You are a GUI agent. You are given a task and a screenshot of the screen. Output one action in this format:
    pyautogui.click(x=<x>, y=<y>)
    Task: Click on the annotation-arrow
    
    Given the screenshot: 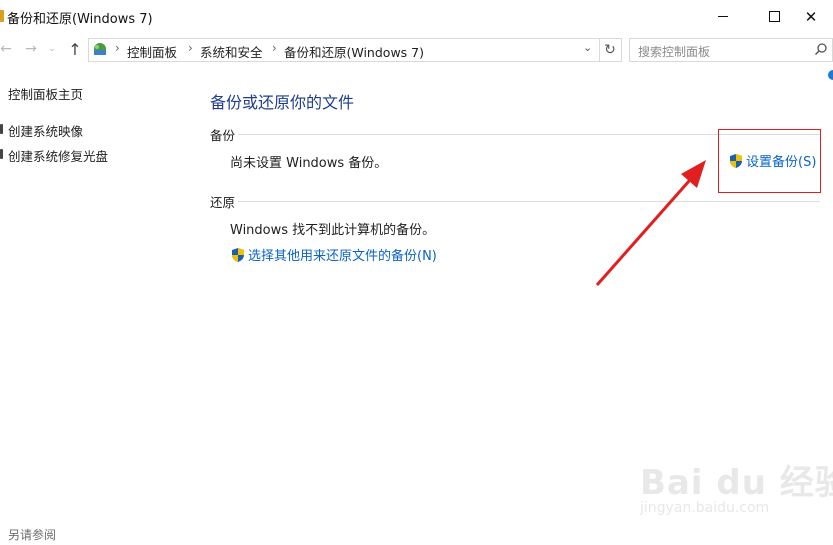 What is the action you would take?
    pyautogui.click(x=650, y=223)
    